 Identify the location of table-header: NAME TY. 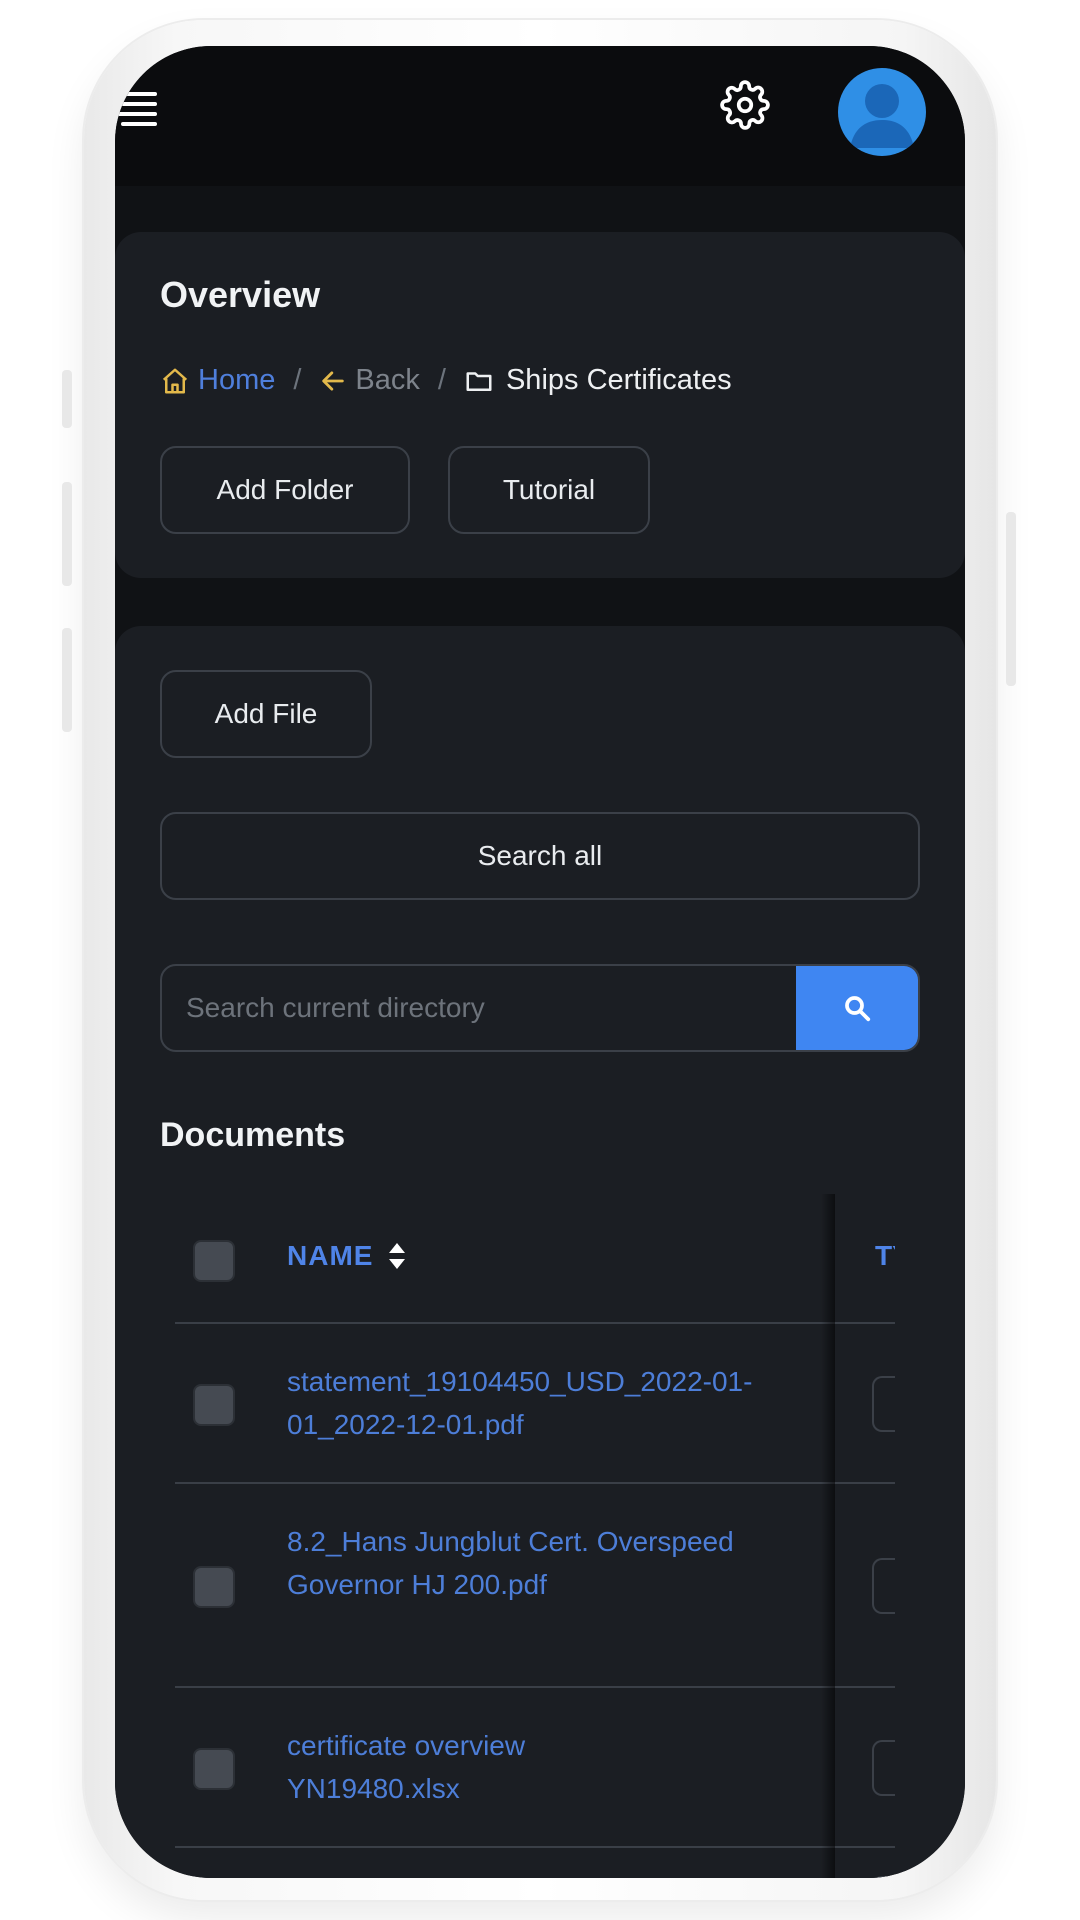
(535, 1259).